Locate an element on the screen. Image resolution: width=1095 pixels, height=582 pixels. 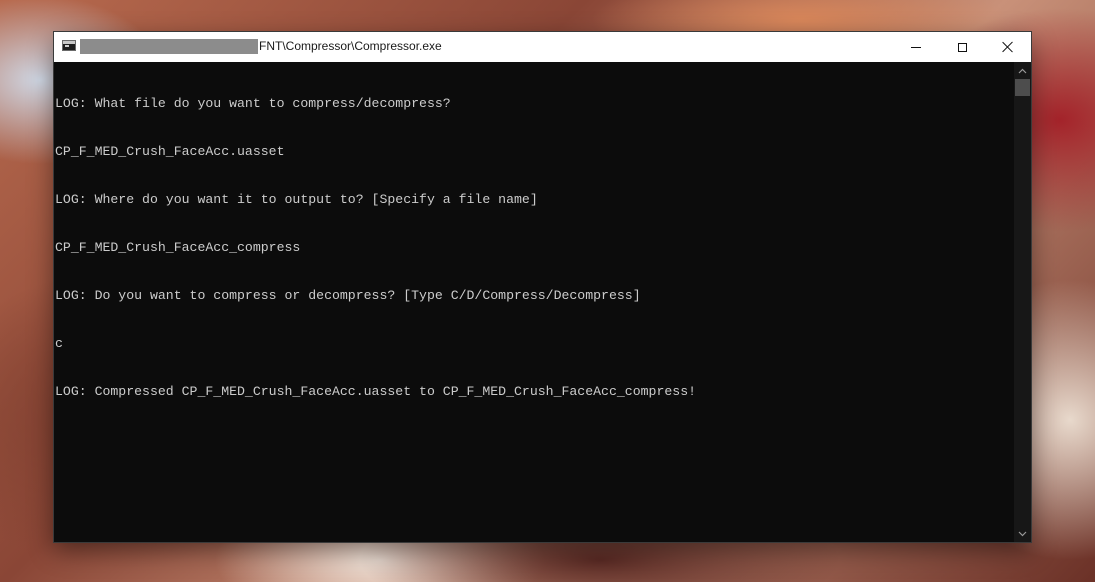
minimize-icon is located at coordinates (916, 47).